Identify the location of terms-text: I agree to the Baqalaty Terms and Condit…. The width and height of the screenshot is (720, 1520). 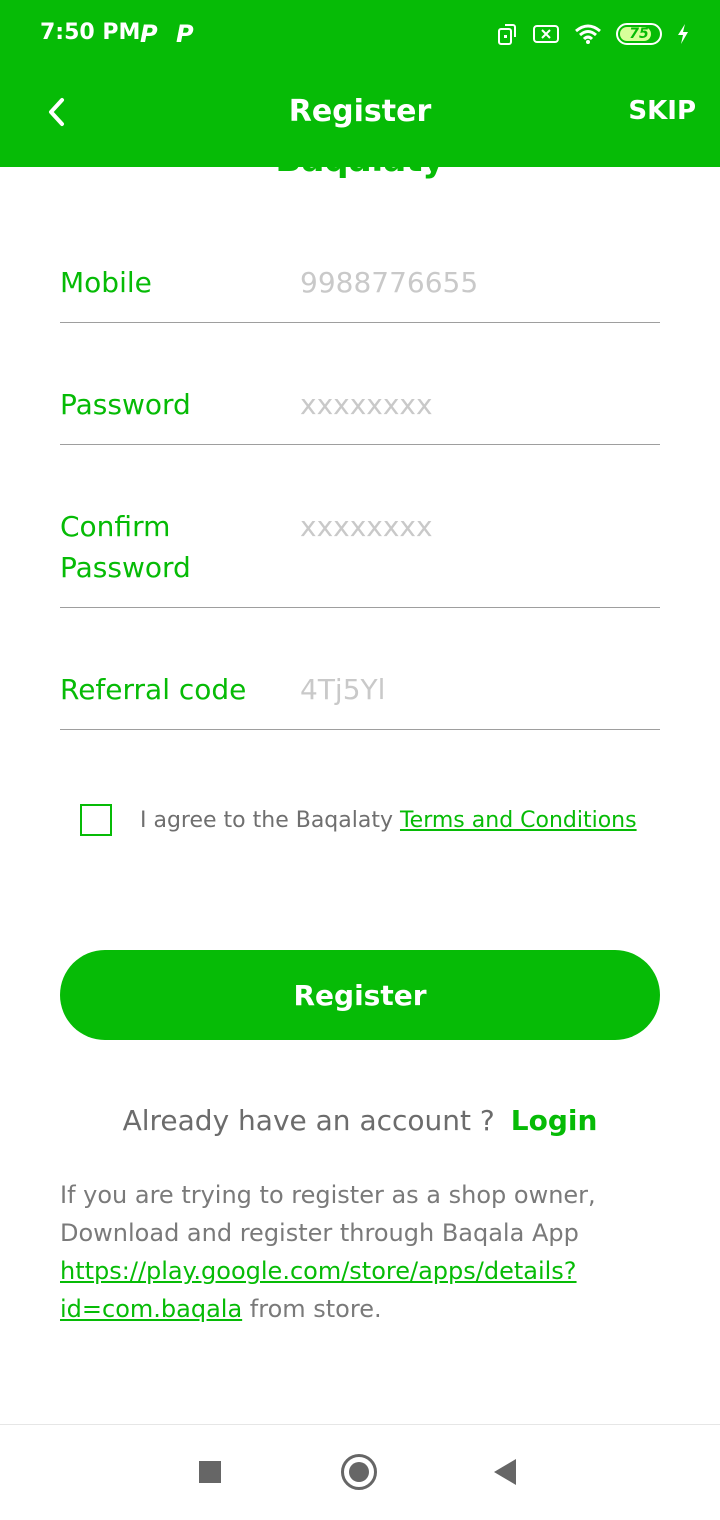
(388, 820).